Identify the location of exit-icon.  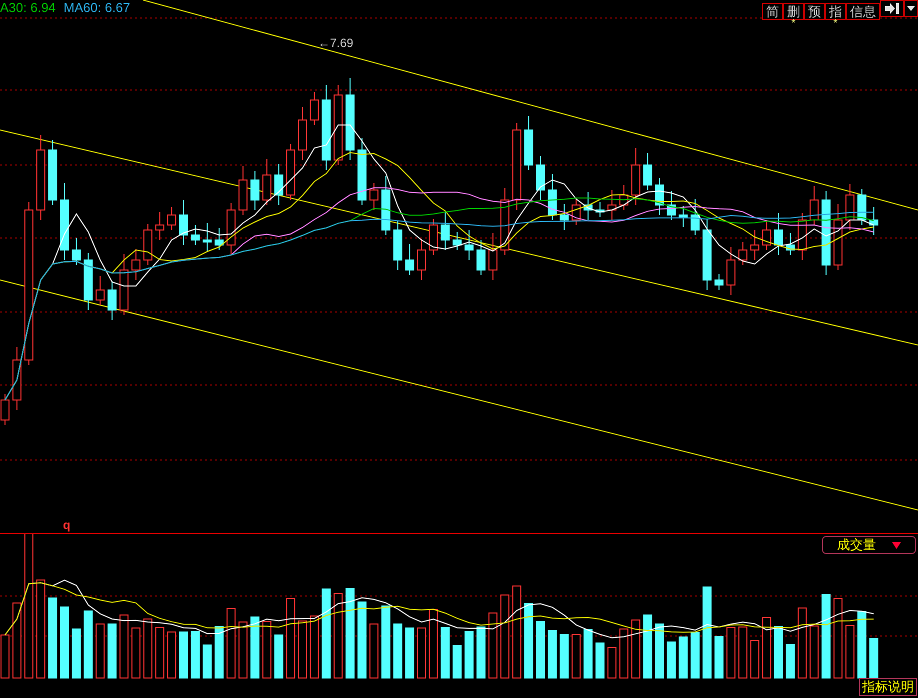
(892, 8).